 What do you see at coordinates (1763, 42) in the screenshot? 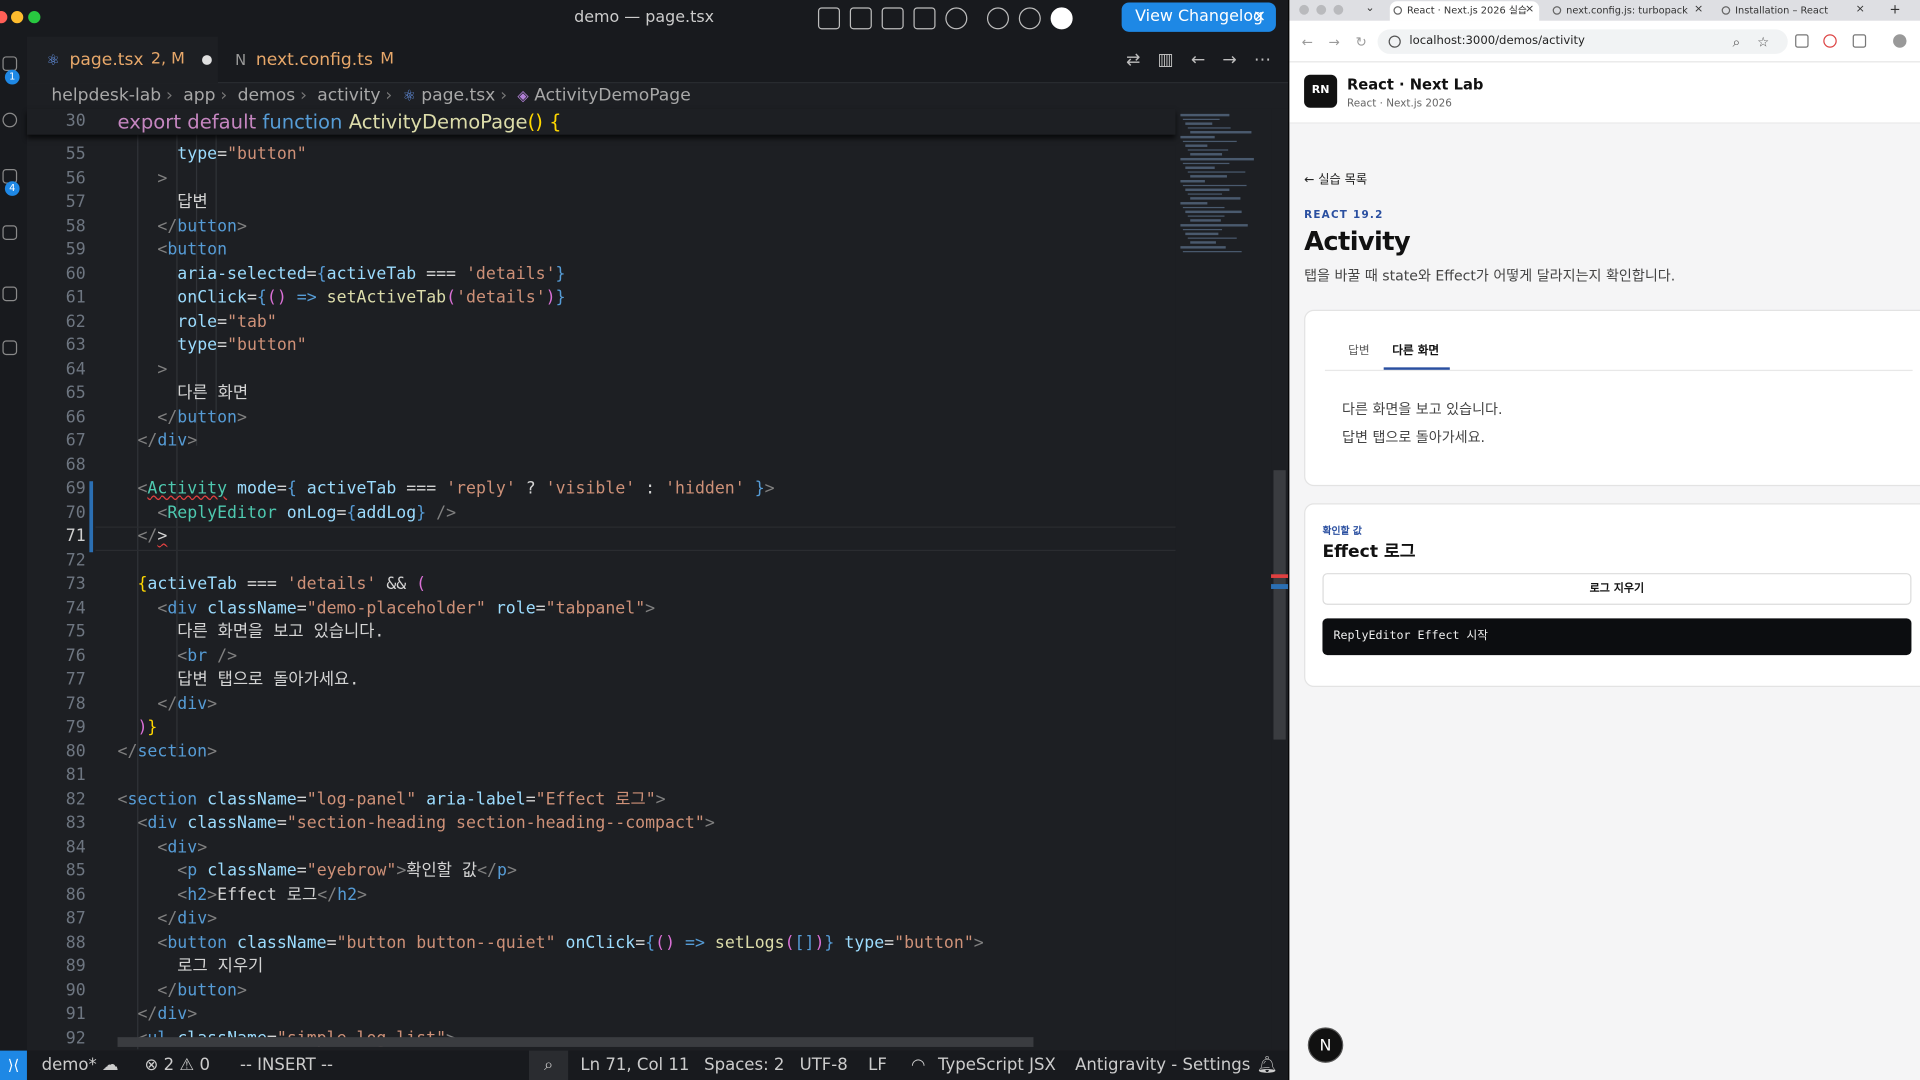
I see `bookmark-star-icon: ☆` at bounding box center [1763, 42].